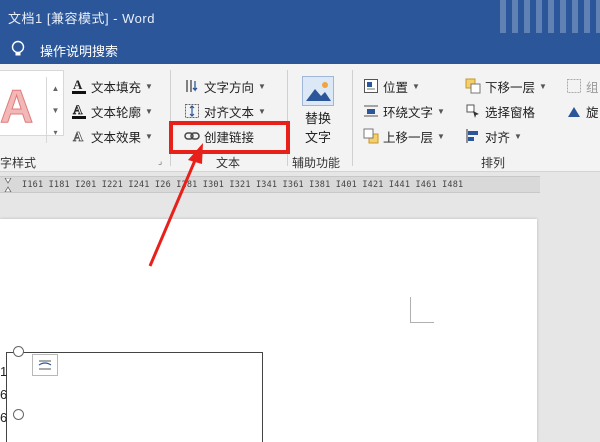 The image size is (600, 442). I want to click on wrap-text-button: 环绕文字 ▼, so click(403, 111).